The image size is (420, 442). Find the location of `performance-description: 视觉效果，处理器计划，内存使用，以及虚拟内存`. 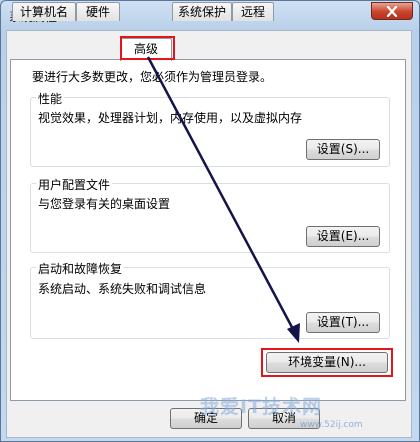

performance-description: 视觉效果，处理器计划，内存使用，以及虚拟内存 is located at coordinates (170, 118).